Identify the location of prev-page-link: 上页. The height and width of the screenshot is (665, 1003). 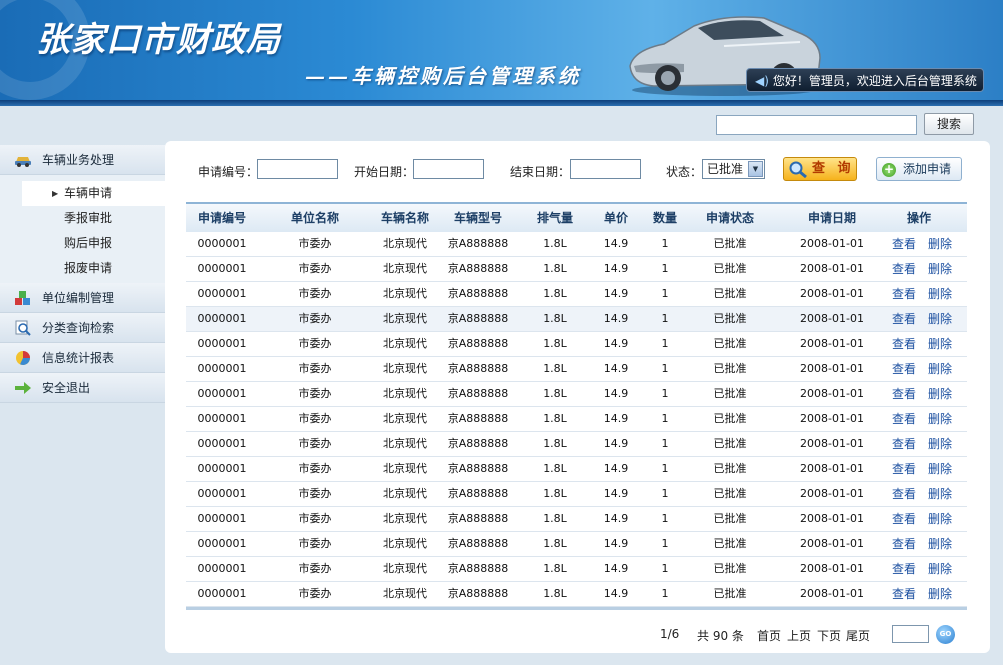
(799, 635).